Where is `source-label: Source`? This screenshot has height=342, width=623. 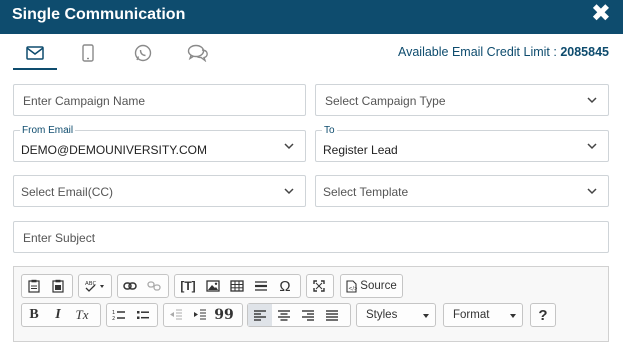
source-label: Source is located at coordinates (378, 286).